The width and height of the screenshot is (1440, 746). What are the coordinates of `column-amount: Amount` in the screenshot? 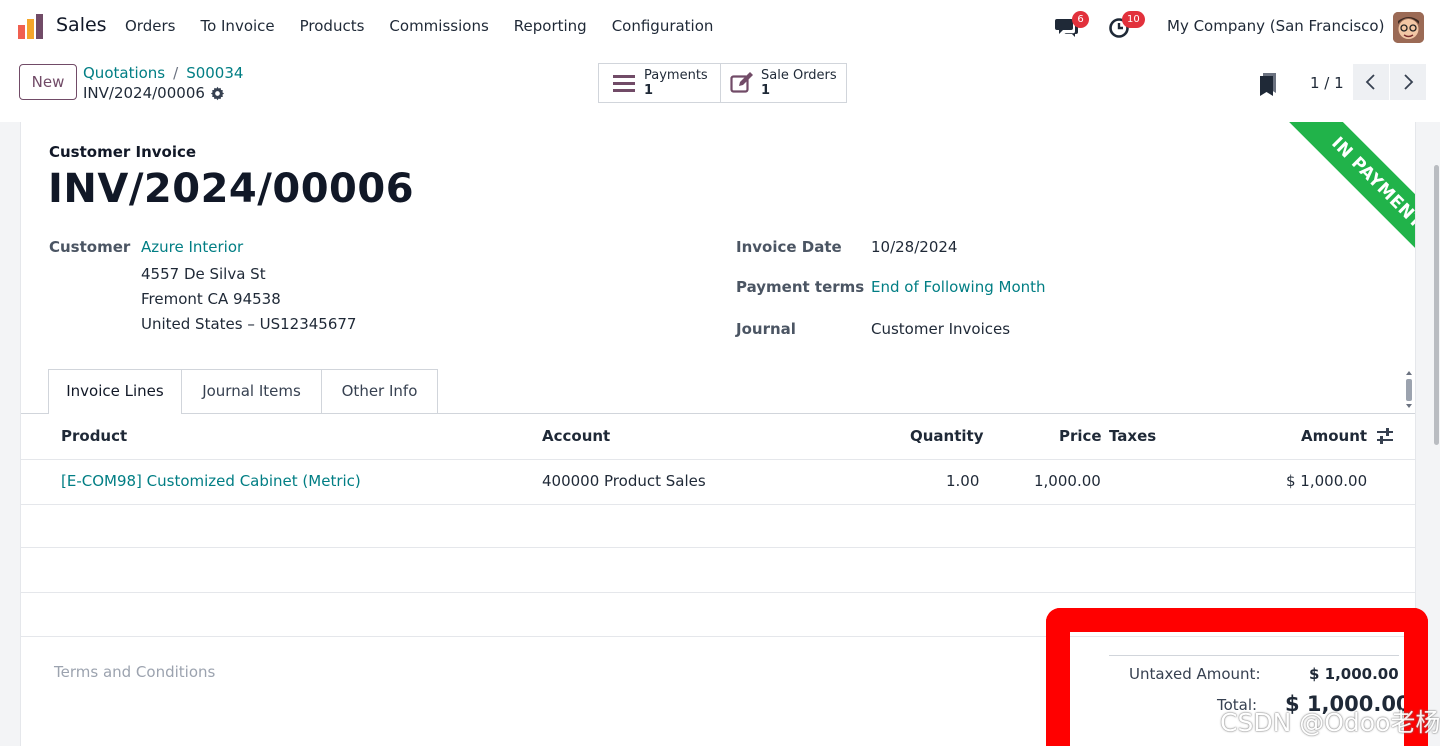 It's located at (1334, 436).